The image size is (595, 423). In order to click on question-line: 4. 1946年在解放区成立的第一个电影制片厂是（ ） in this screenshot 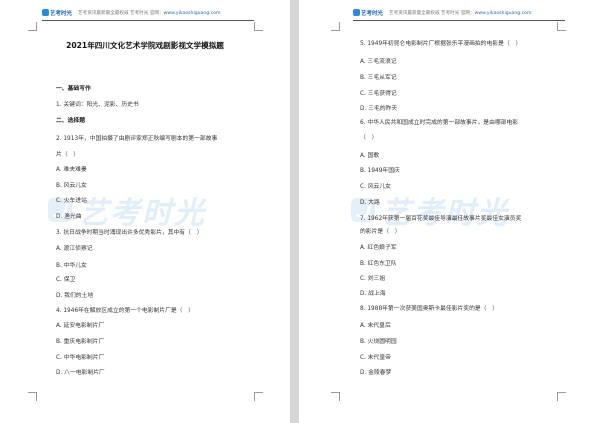, I will do `click(125, 311)`.